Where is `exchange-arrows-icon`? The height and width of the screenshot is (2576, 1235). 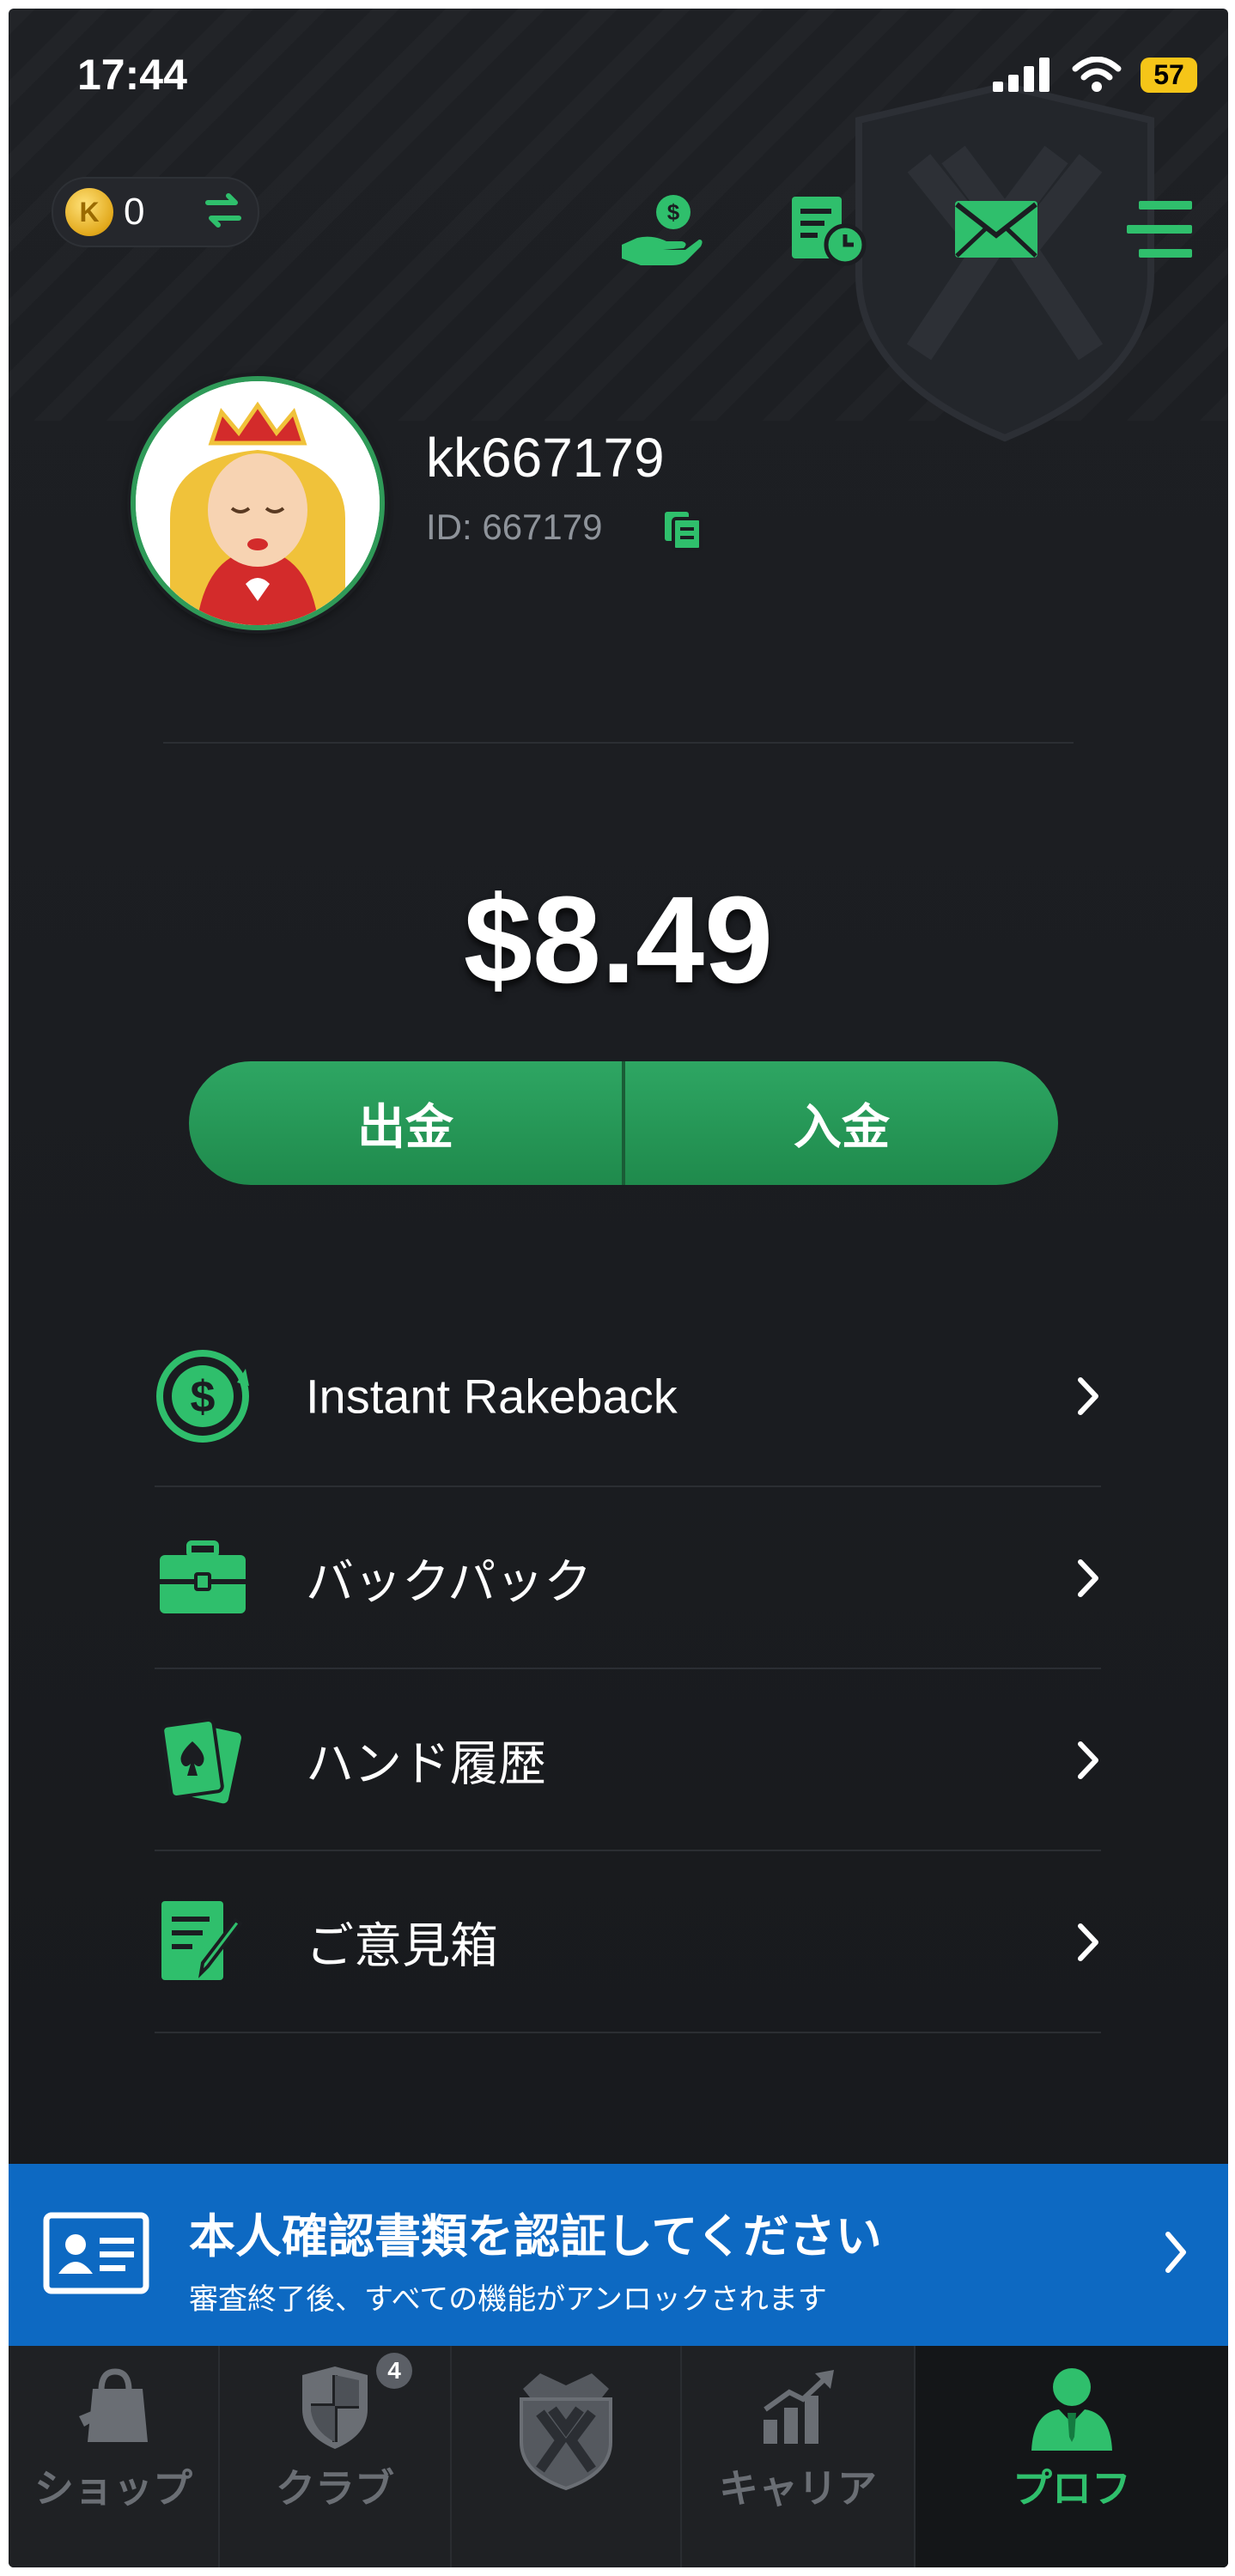 exchange-arrows-icon is located at coordinates (223, 210).